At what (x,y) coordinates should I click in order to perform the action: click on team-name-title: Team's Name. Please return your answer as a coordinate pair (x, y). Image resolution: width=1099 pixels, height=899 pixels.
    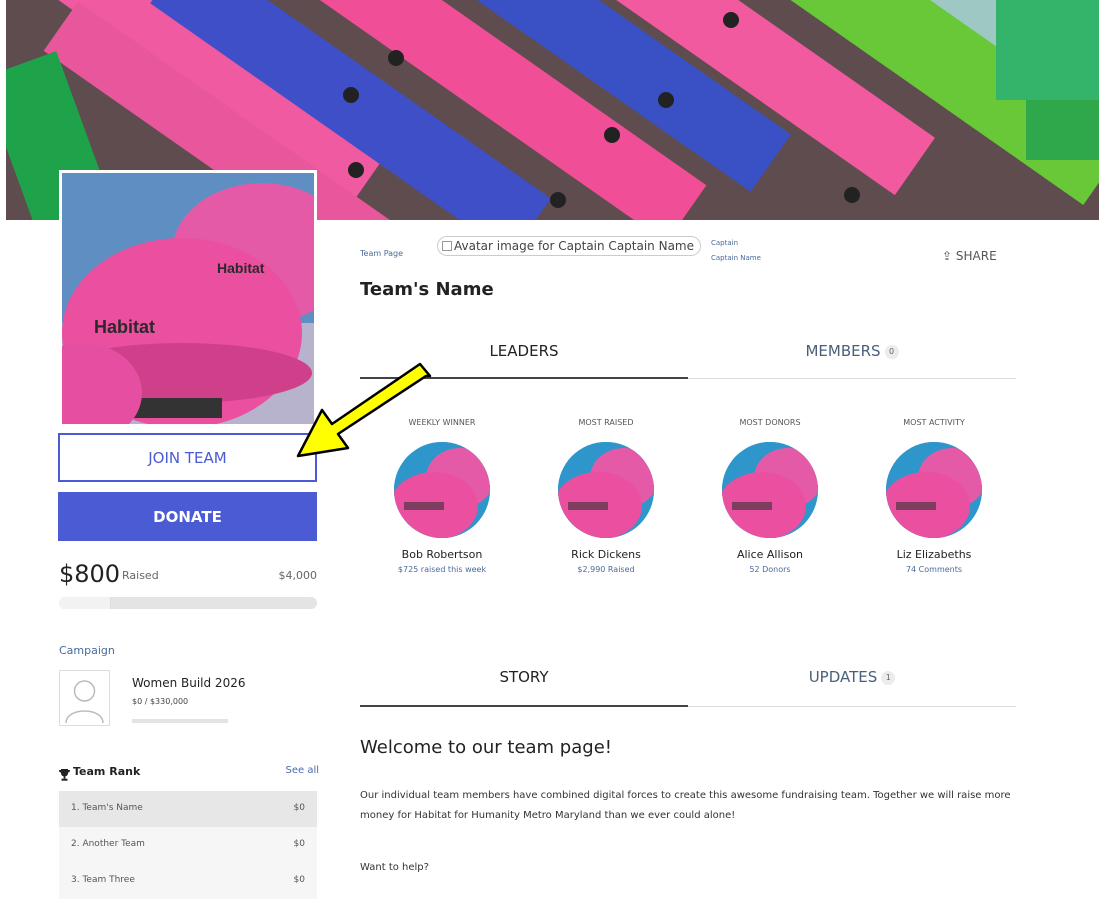
    Looking at the image, I should click on (427, 289).